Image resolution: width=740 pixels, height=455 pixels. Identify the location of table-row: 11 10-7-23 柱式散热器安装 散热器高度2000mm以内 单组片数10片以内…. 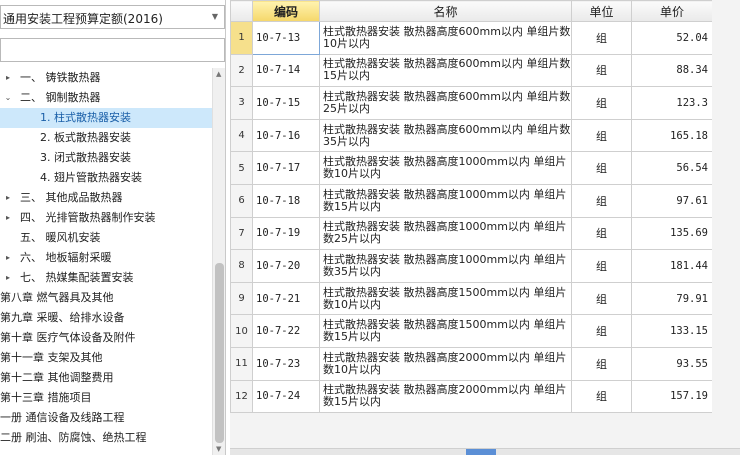
(471, 363).